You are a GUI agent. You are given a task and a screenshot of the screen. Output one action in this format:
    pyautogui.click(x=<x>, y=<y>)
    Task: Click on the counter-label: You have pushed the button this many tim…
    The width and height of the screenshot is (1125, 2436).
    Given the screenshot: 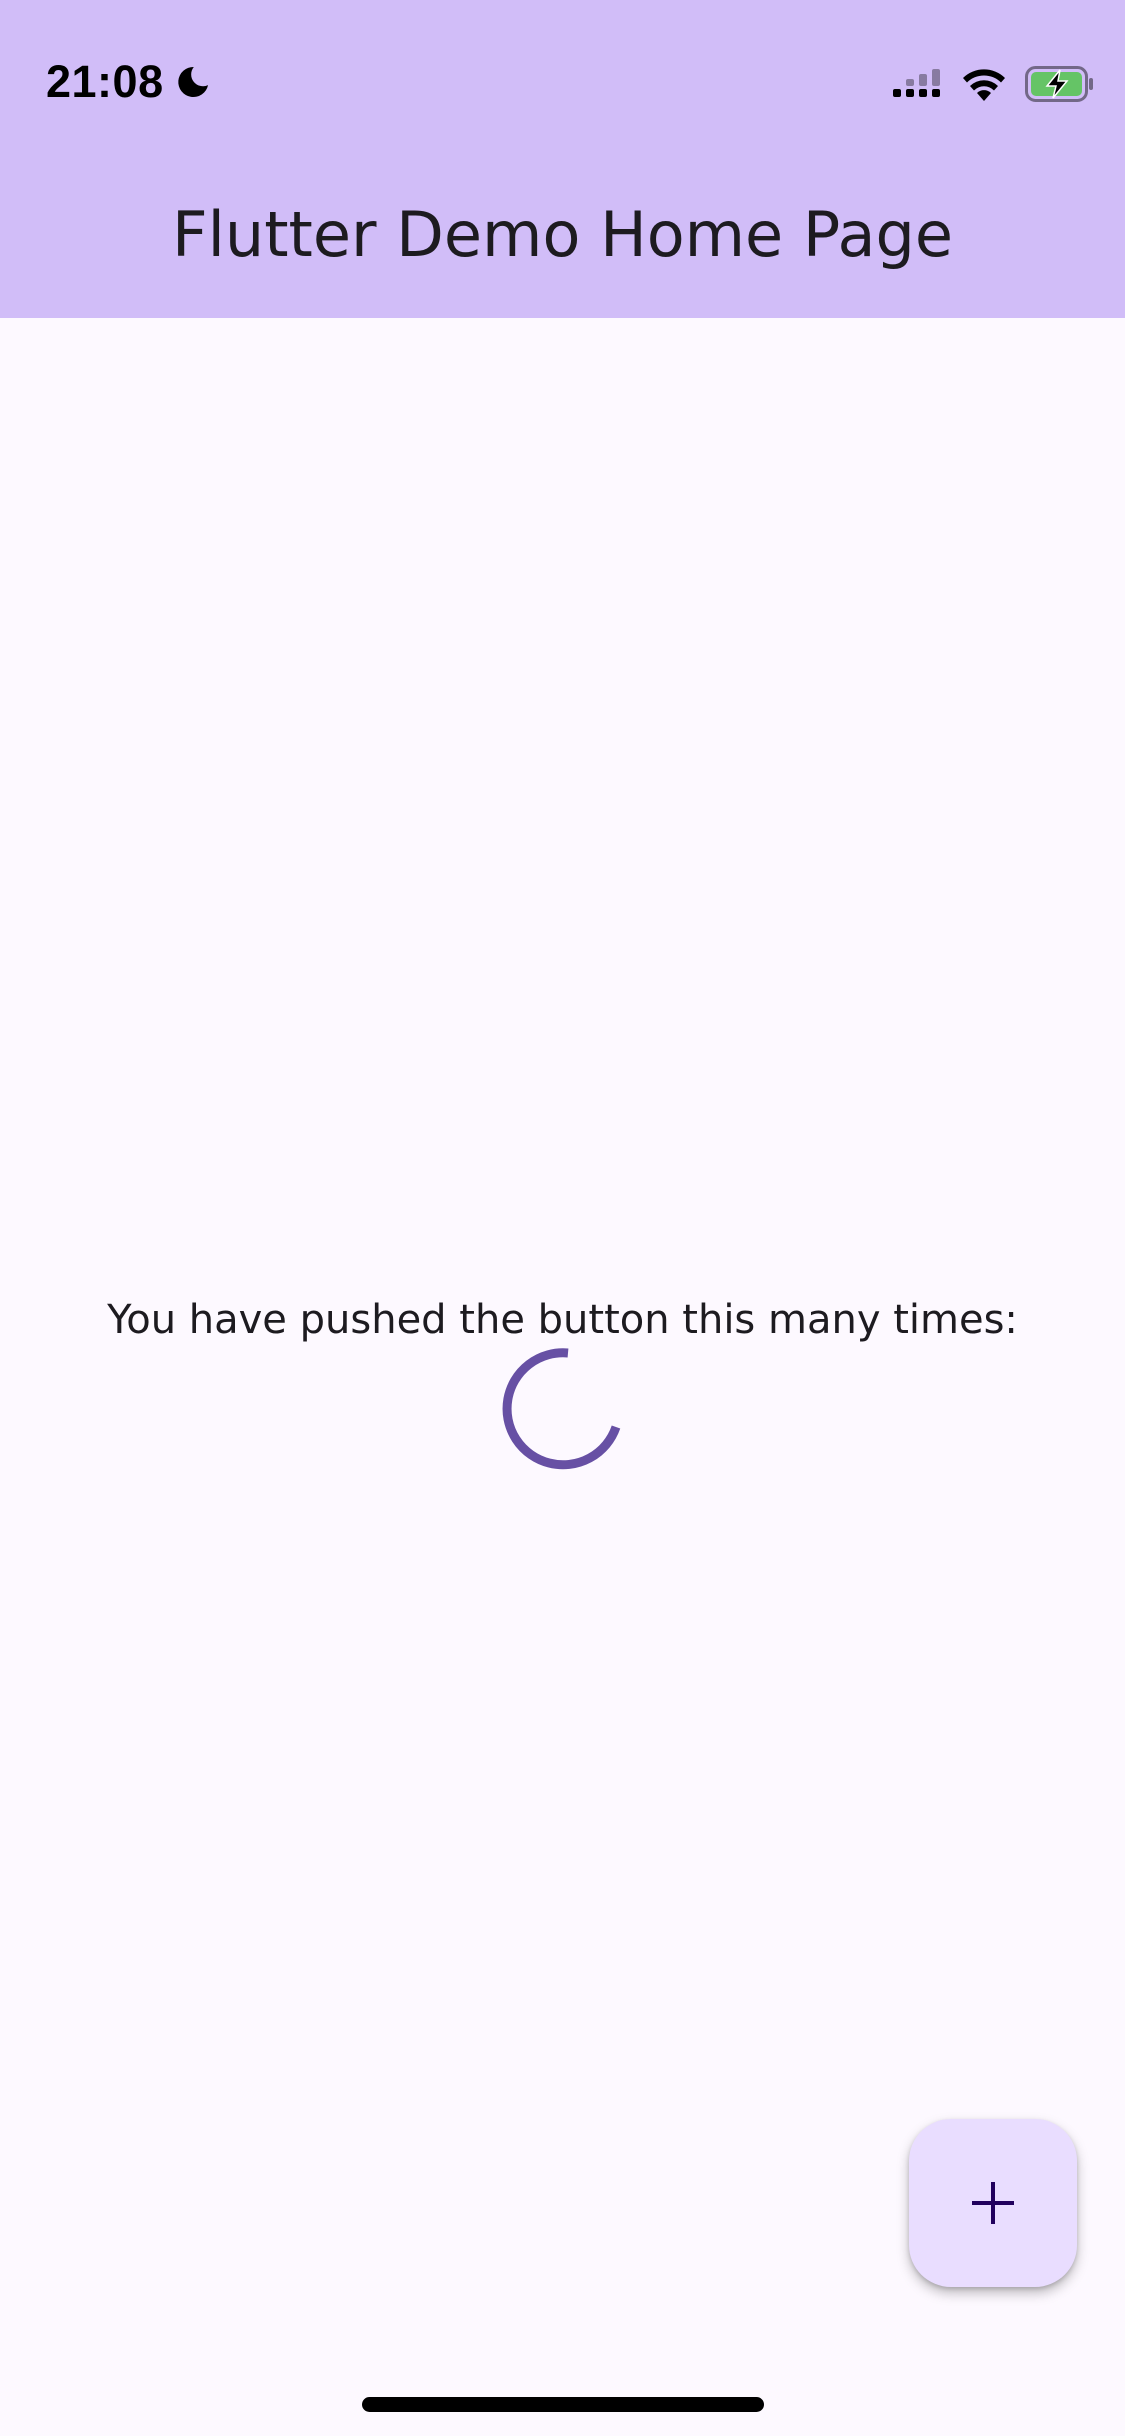 What is the action you would take?
    pyautogui.click(x=562, y=1320)
    